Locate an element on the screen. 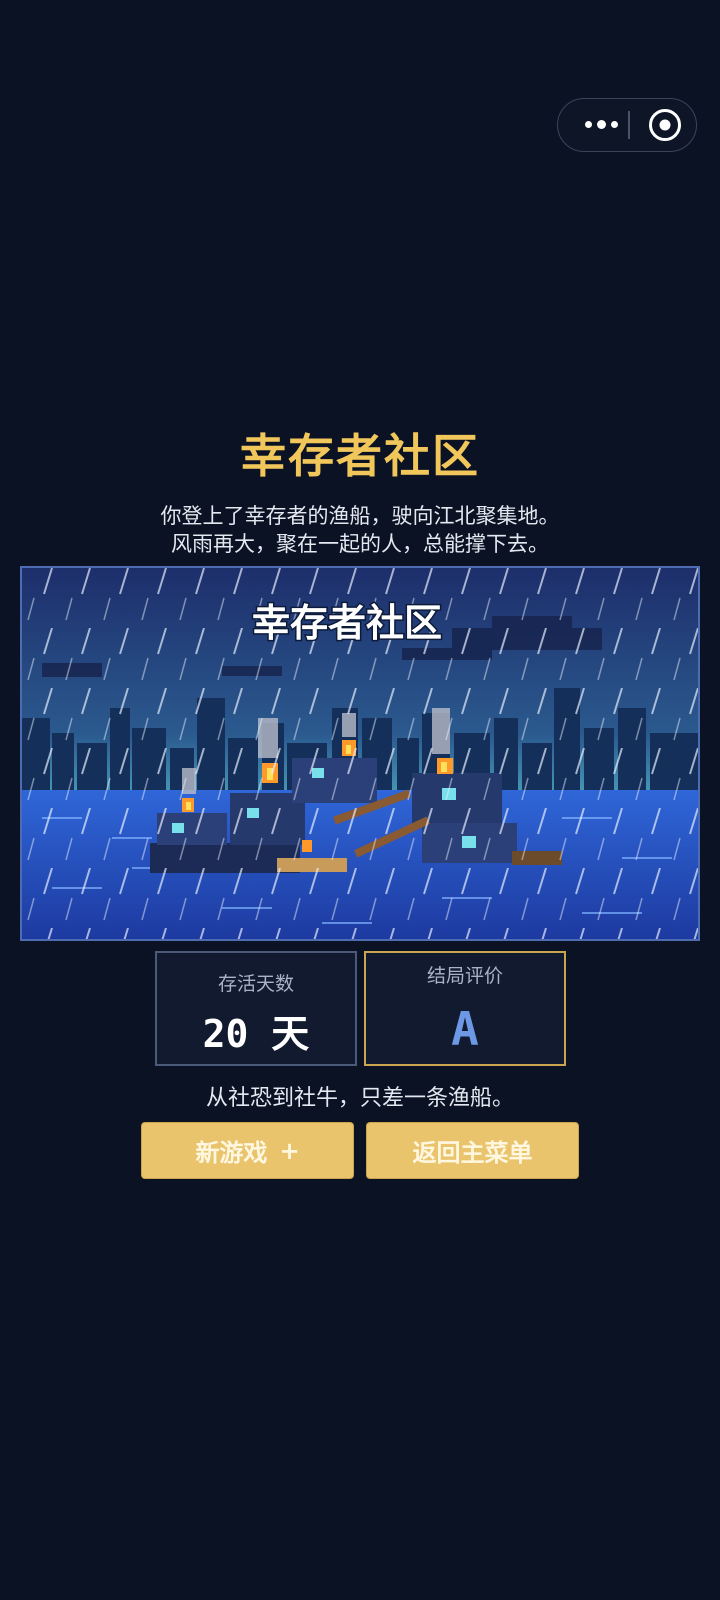 The image size is (720, 1600). new-game-label: 新游戏 is located at coordinates (231, 1153).